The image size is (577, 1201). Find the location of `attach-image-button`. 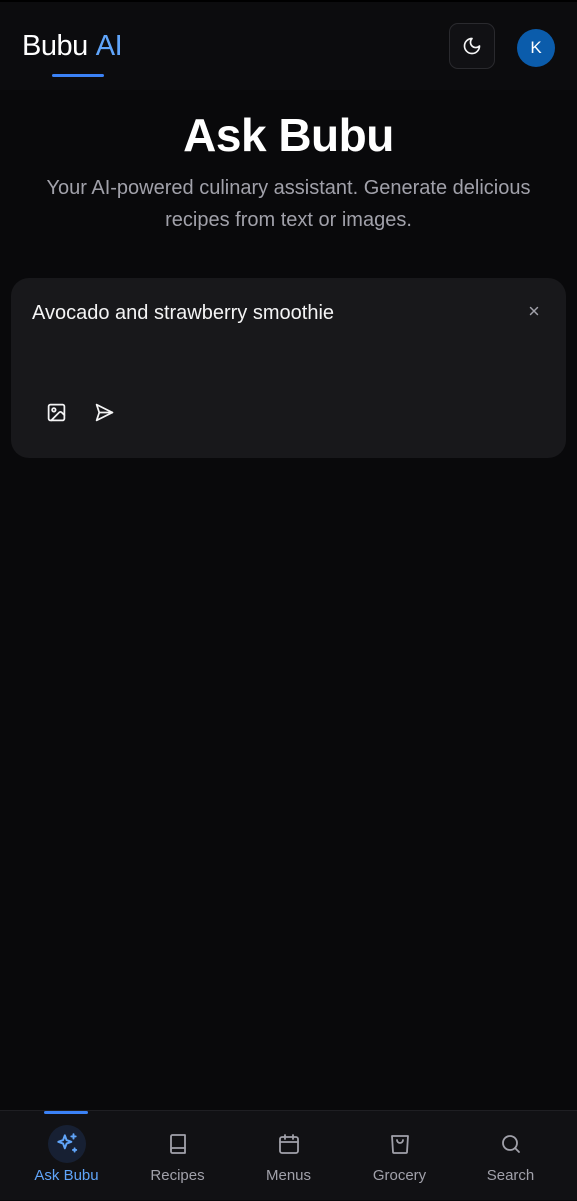

attach-image-button is located at coordinates (56, 412).